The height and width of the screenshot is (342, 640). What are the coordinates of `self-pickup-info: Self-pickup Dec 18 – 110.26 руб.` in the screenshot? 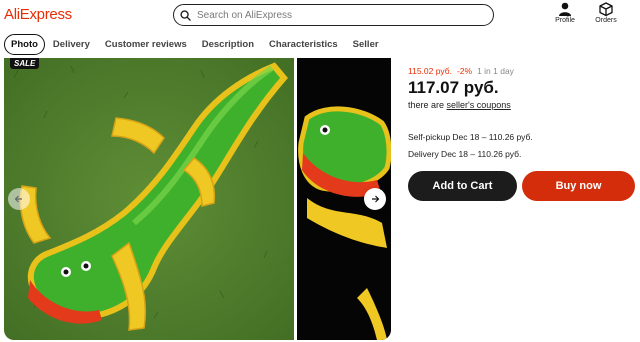 It's located at (470, 137).